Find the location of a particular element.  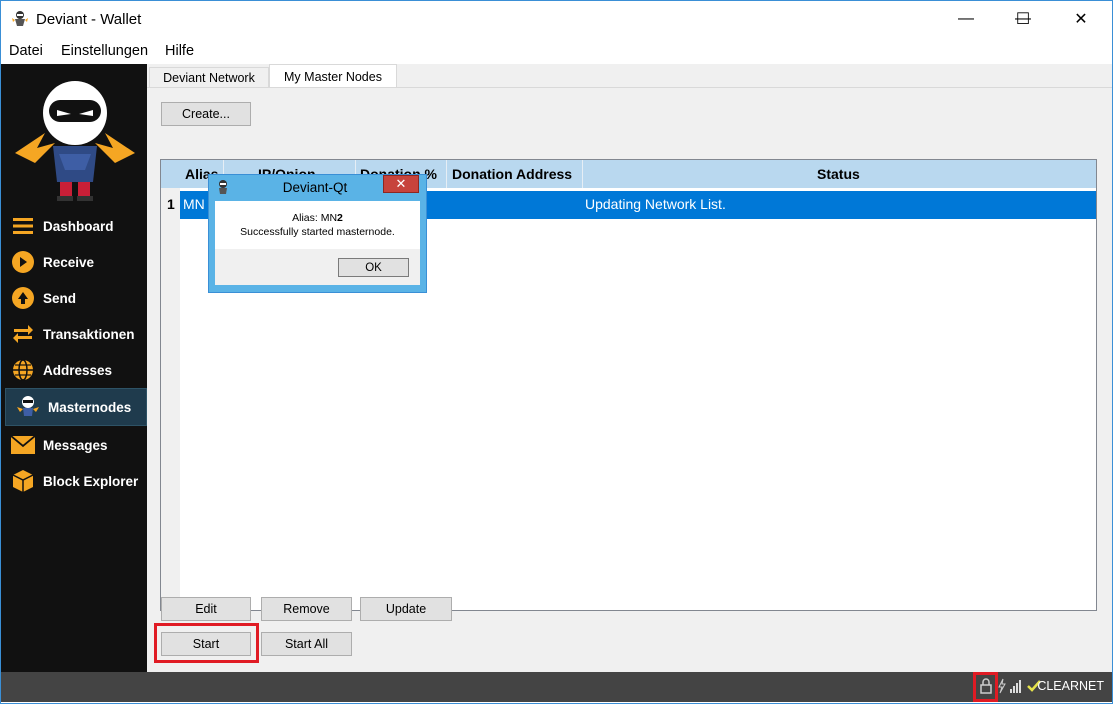

deviant-mascot-logo is located at coordinates (75, 141).